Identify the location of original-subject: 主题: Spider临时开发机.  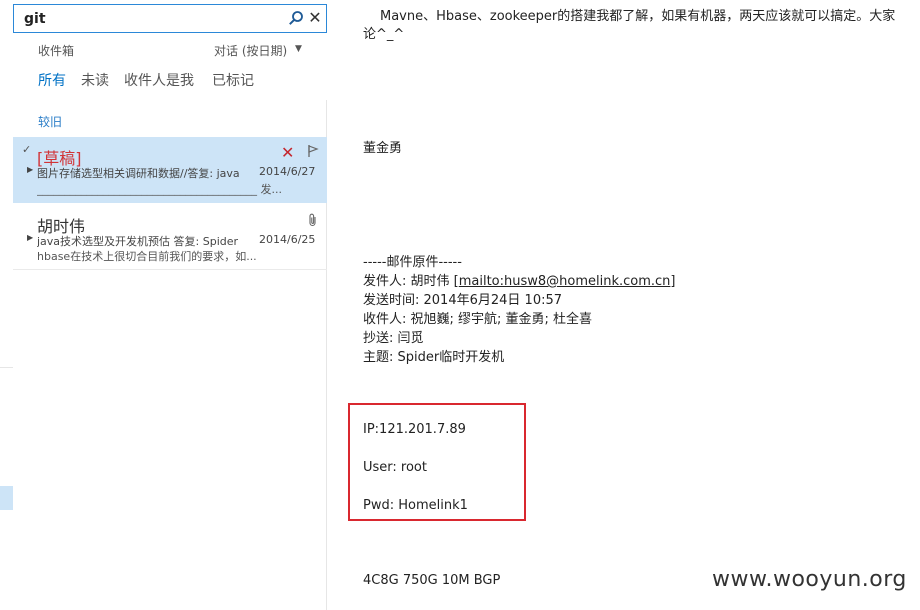
(434, 357).